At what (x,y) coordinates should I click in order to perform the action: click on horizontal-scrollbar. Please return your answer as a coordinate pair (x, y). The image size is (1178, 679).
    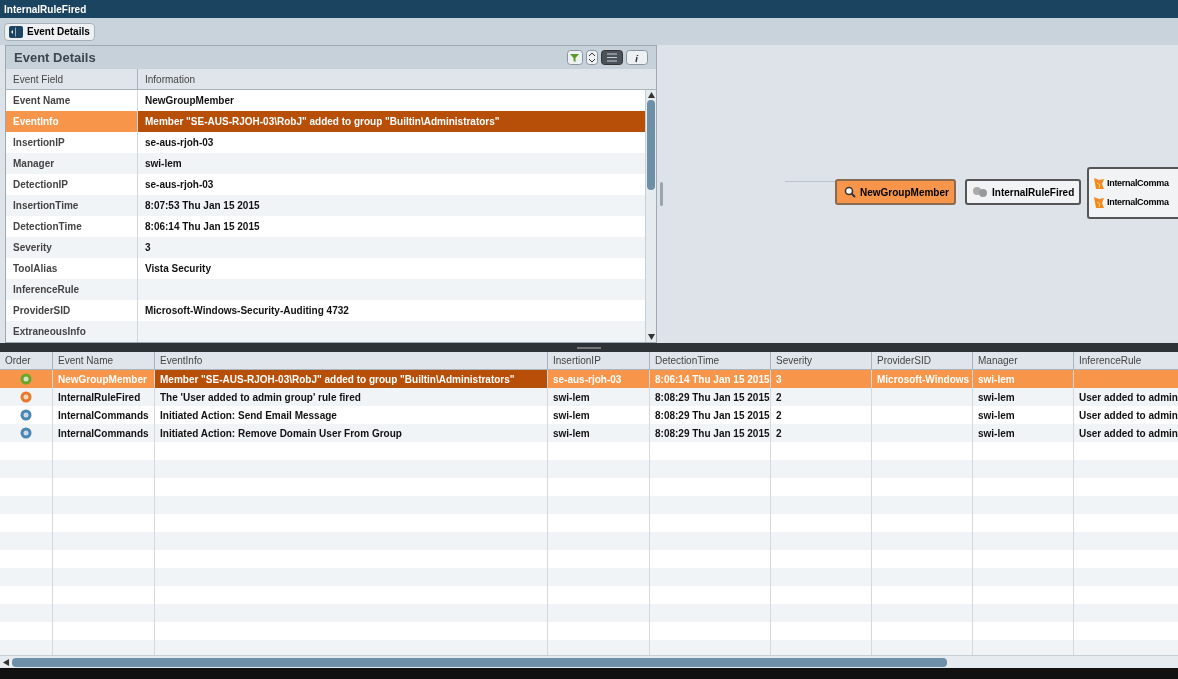
    Looking at the image, I should click on (589, 661).